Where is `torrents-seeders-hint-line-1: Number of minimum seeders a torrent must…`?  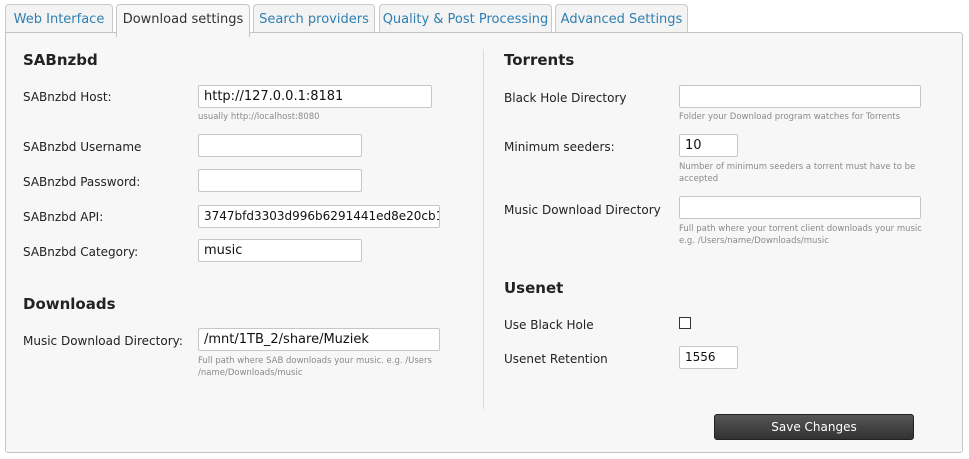
torrents-seeders-hint-line-1: Number of minimum seeders a torrent must… is located at coordinates (797, 167).